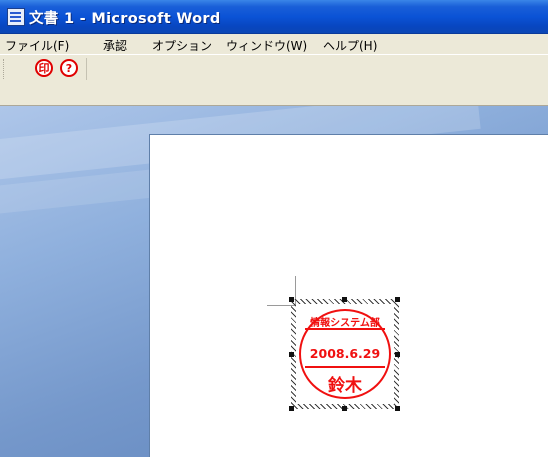 The height and width of the screenshot is (457, 548). I want to click on toolbar: 印 ?, so click(274, 80).